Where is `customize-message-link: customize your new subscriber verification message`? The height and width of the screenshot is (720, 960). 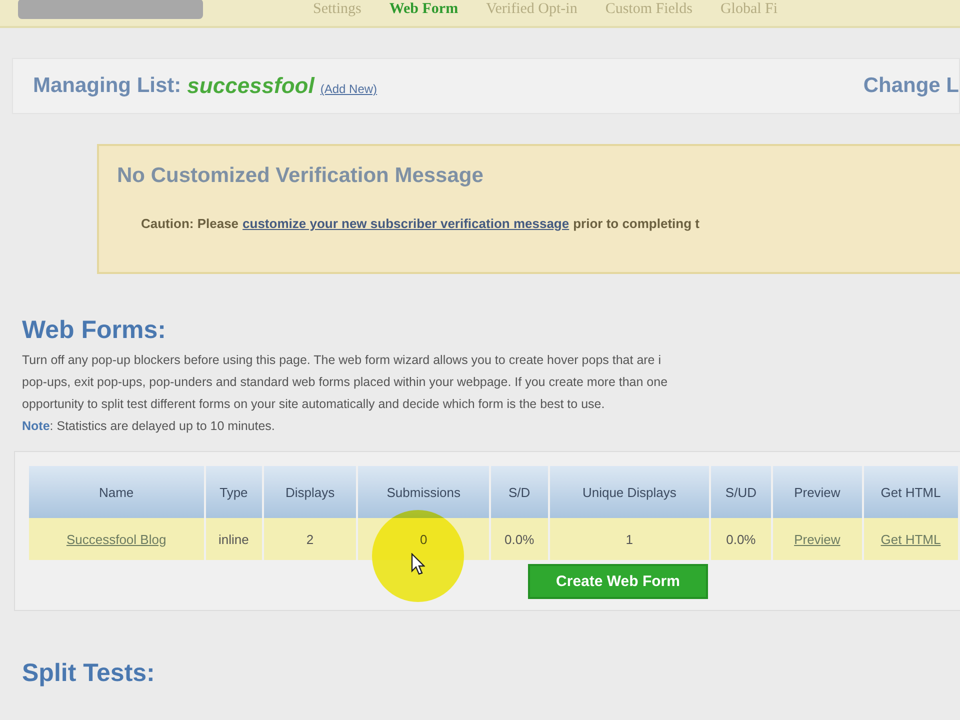
customize-message-link: customize your new subscriber verification message is located at coordinates (406, 223).